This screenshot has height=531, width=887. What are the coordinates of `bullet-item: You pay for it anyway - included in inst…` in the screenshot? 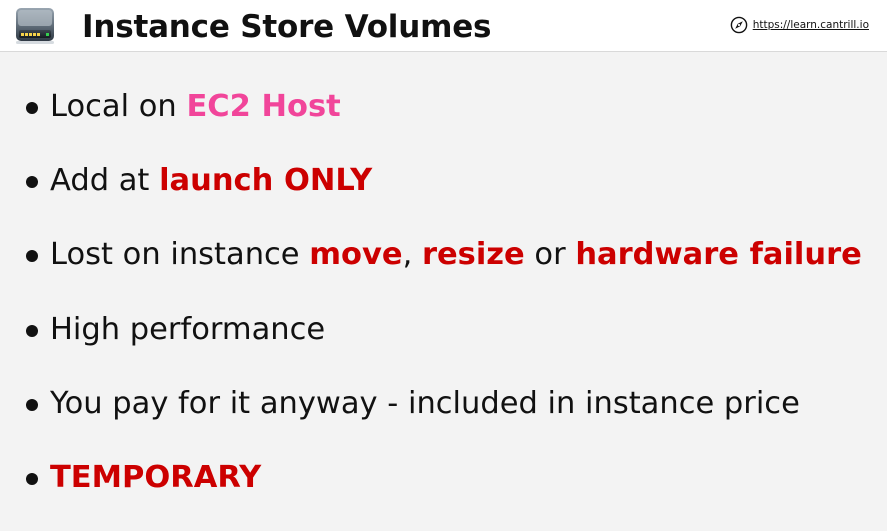 It's located at (444, 420).